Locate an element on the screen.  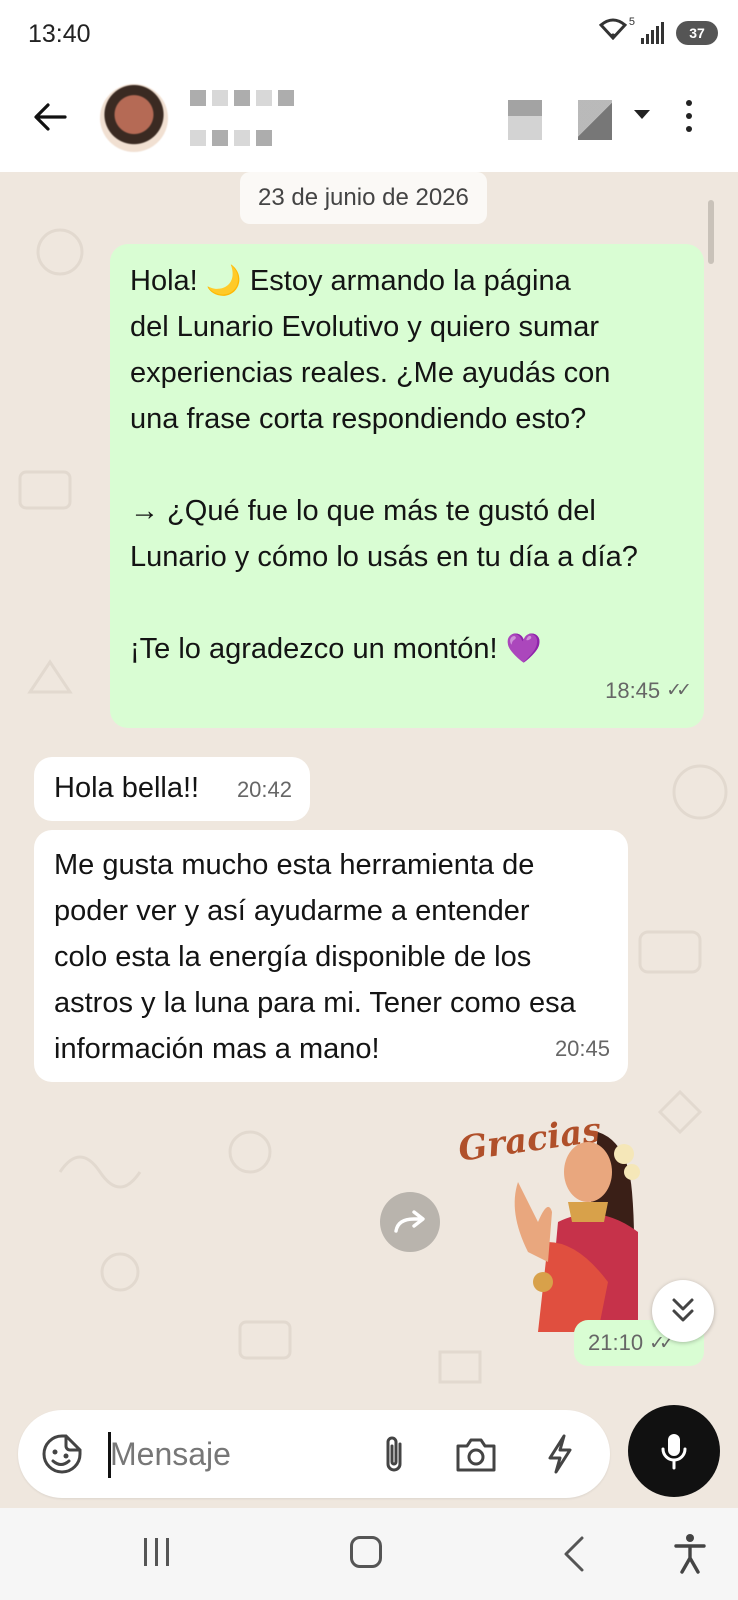
wifi-badge: 5 is located at coordinates (631, 22).